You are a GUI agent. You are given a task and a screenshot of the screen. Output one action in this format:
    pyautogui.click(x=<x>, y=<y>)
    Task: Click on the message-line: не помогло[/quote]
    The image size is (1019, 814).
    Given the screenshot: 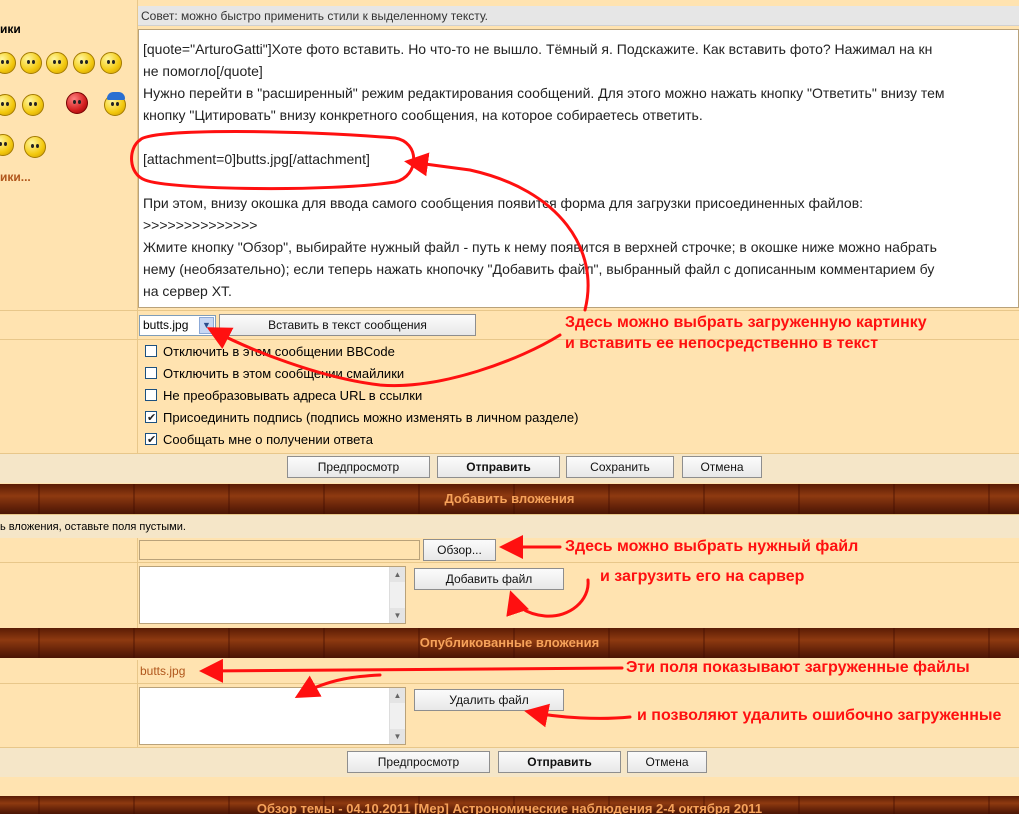 What is the action you would take?
    pyautogui.click(x=203, y=71)
    